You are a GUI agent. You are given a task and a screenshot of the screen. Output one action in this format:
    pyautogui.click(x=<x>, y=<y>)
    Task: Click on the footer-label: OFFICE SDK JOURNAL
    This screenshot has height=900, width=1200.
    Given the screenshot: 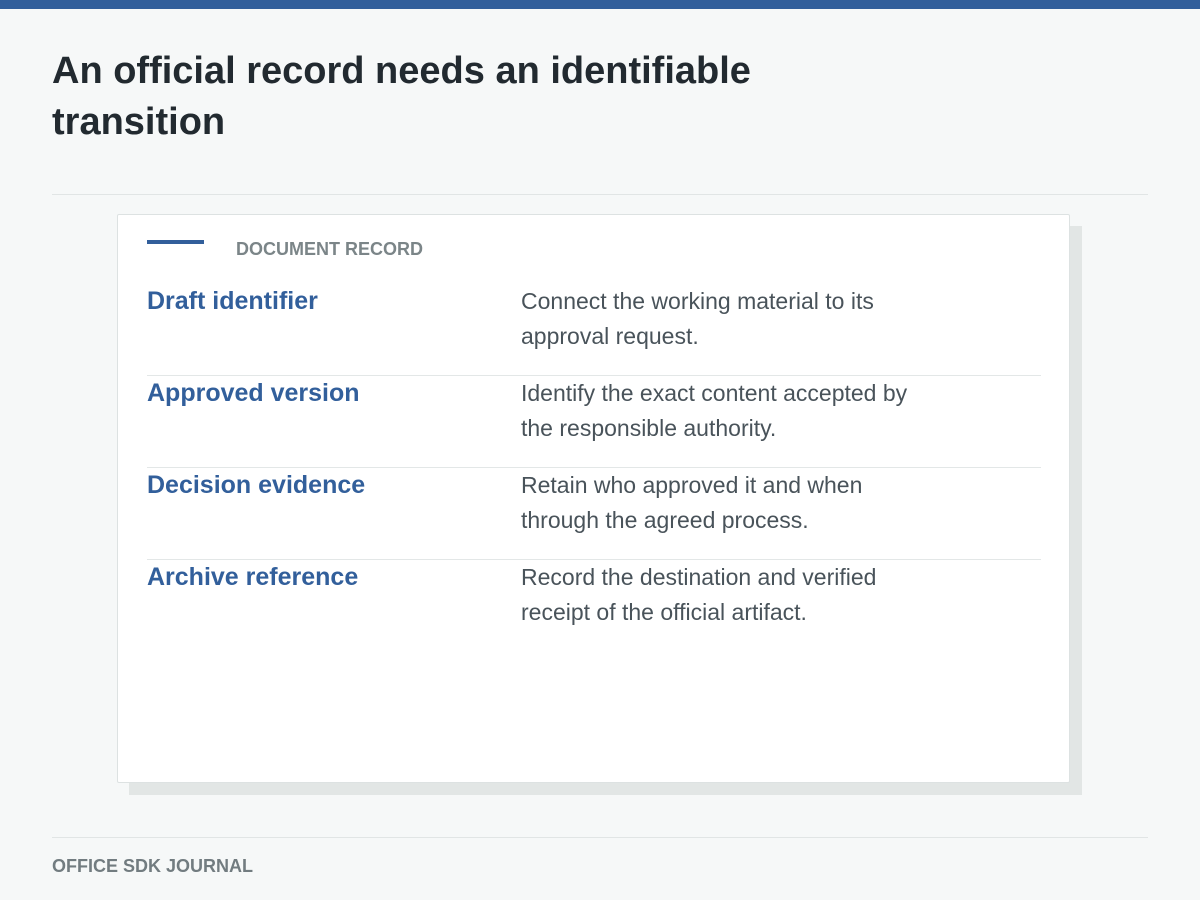 What is the action you would take?
    pyautogui.click(x=153, y=866)
    